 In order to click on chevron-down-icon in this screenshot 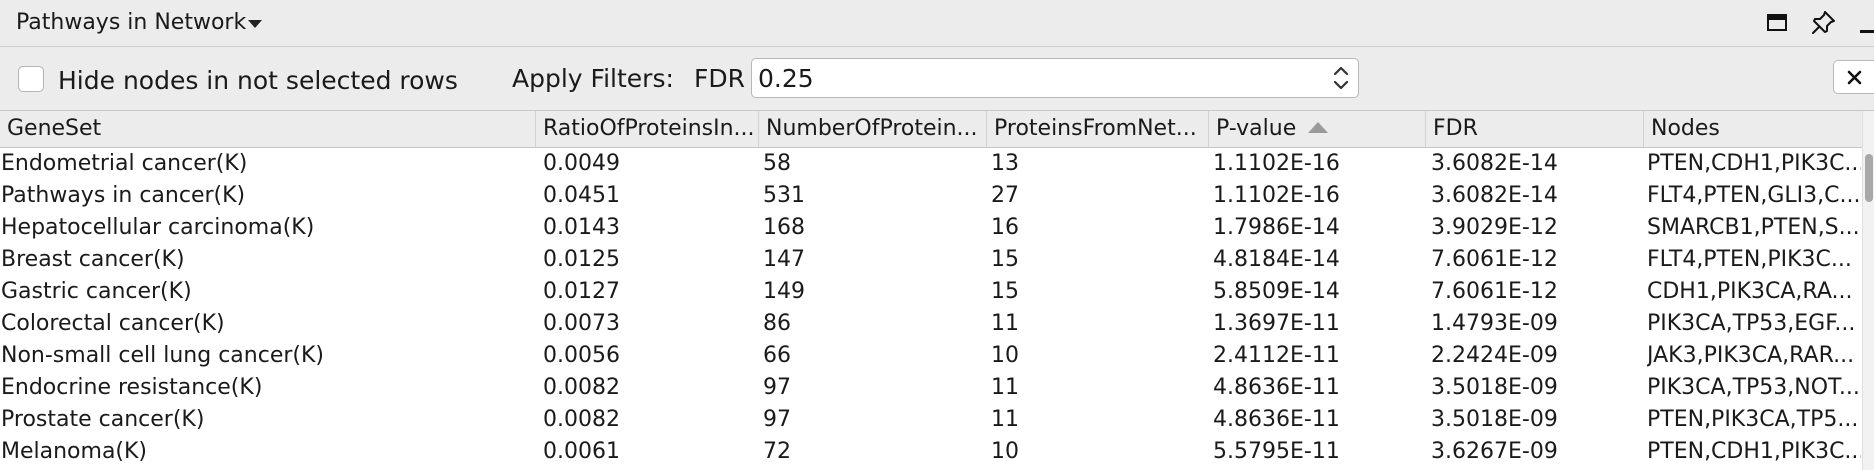, I will do `click(255, 24)`.